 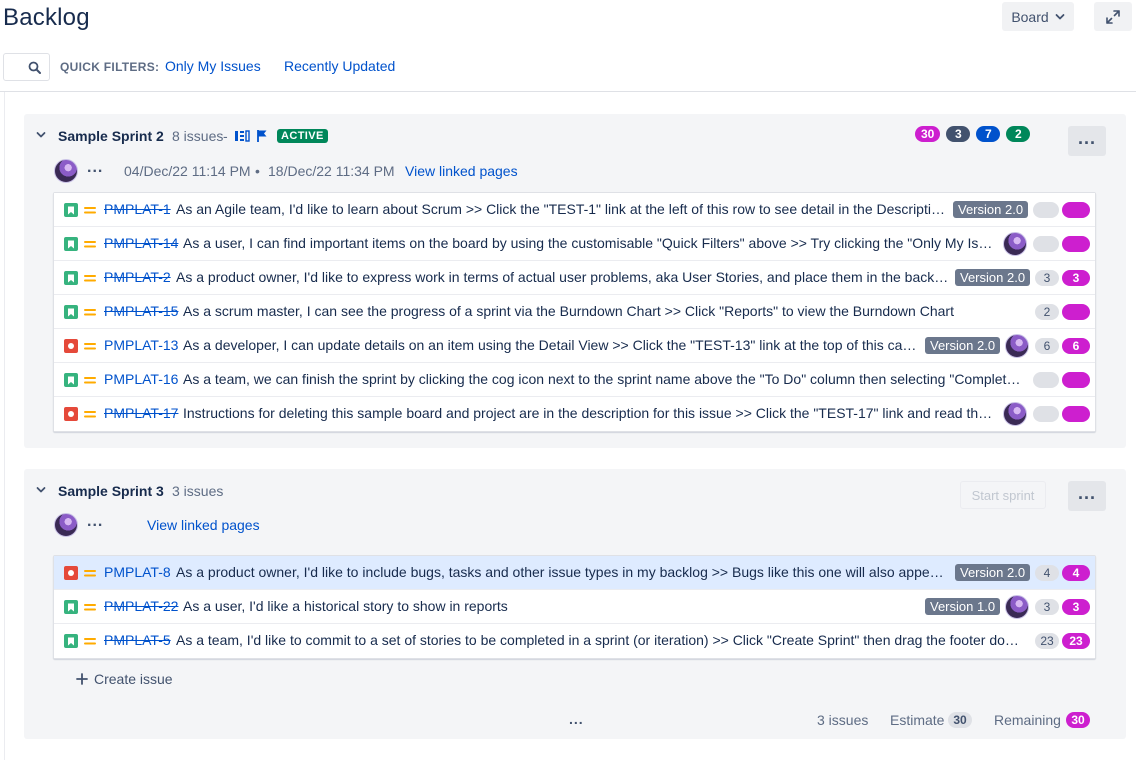 I want to click on footer-estimate-pill: 30, so click(x=960, y=720).